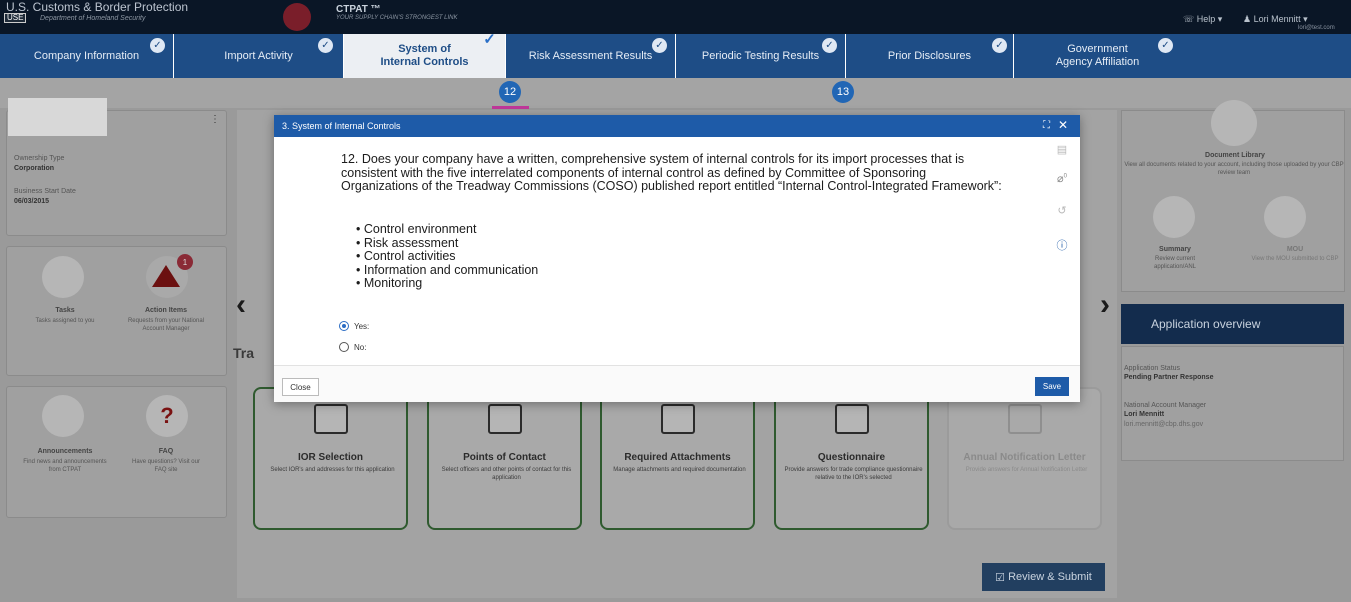  Describe the element at coordinates (1105, 305) in the screenshot. I see `next-arrow-icon: ›` at that location.